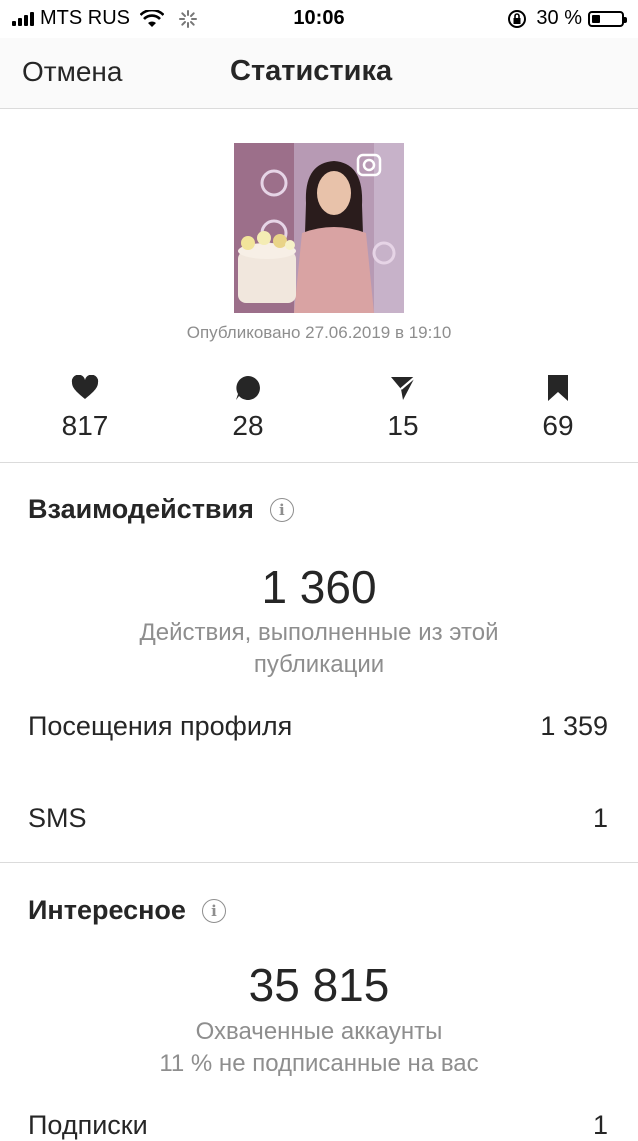 This screenshot has width=638, height=1141. I want to click on saves-count: 69, so click(558, 425).